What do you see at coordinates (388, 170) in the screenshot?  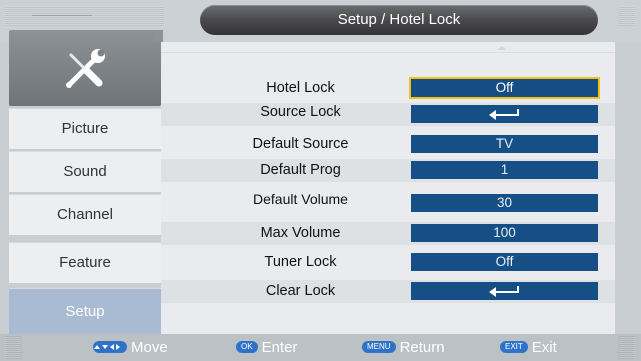 I see `setting-row-default-prog: Default Prog 1` at bounding box center [388, 170].